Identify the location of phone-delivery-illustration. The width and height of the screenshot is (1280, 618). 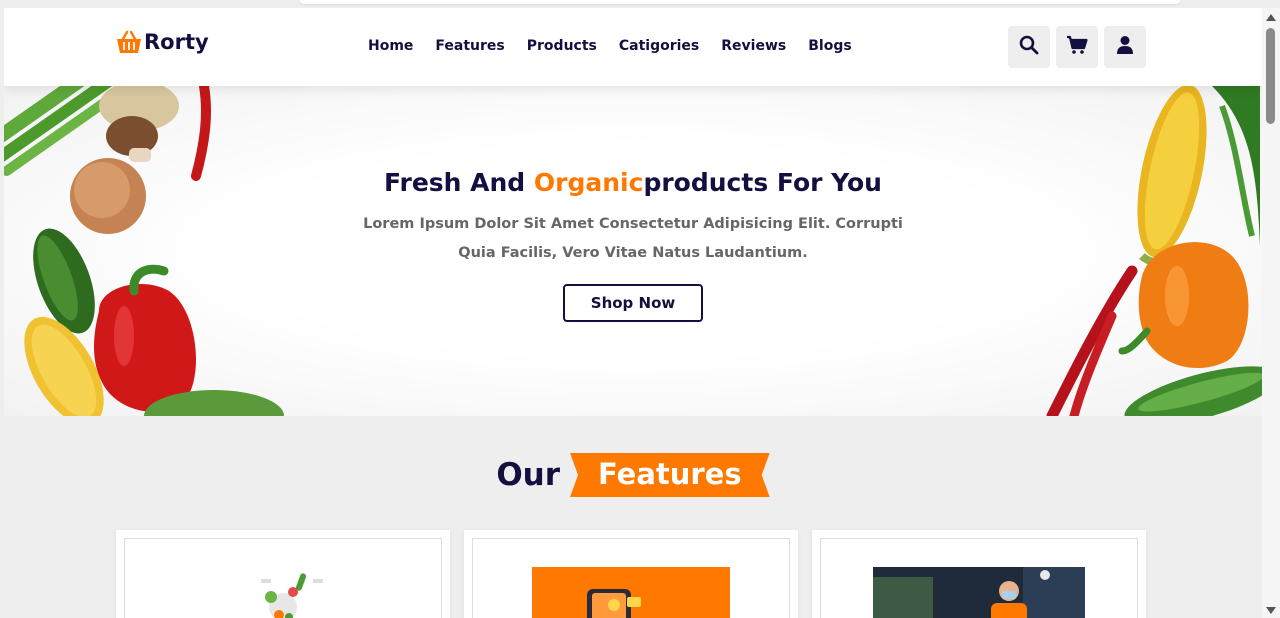
(631, 592).